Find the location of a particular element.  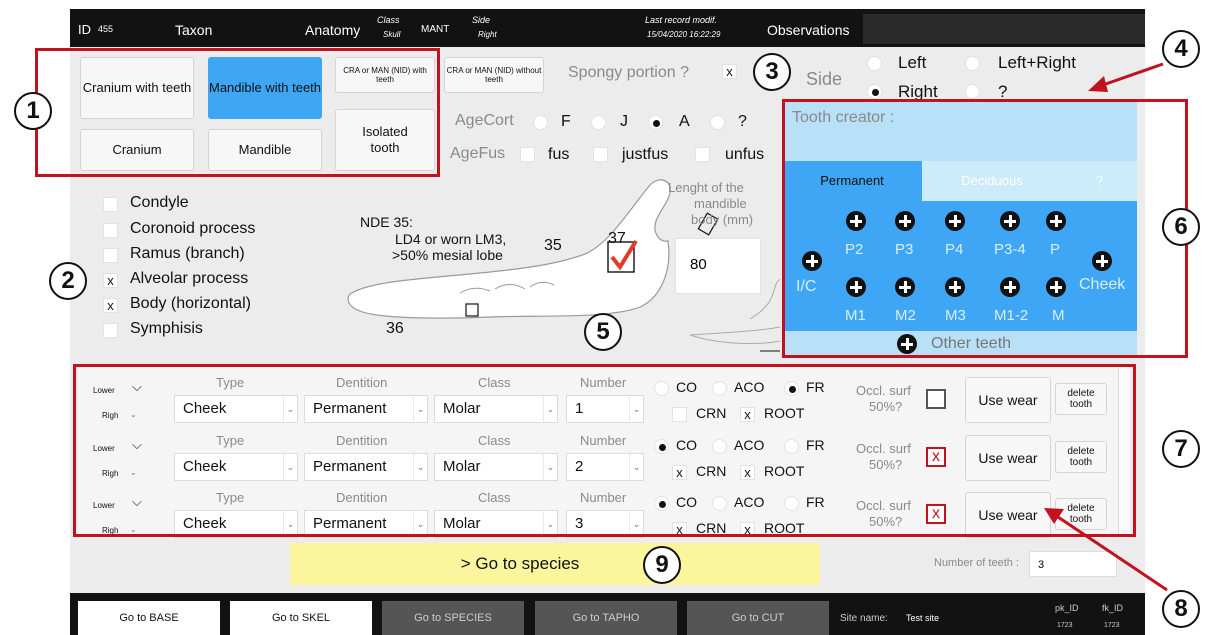

callout-4: 4 is located at coordinates (1181, 49).